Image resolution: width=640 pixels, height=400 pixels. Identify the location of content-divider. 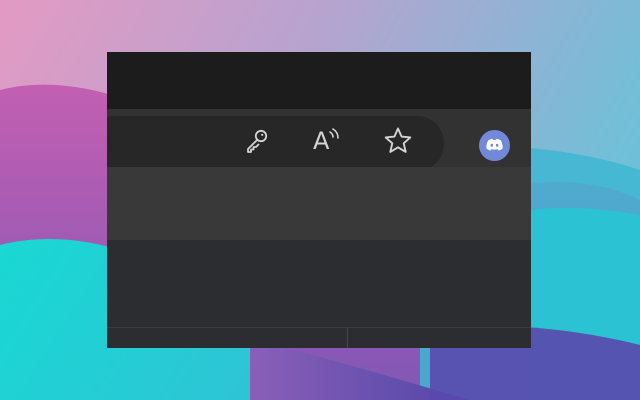
(319, 327).